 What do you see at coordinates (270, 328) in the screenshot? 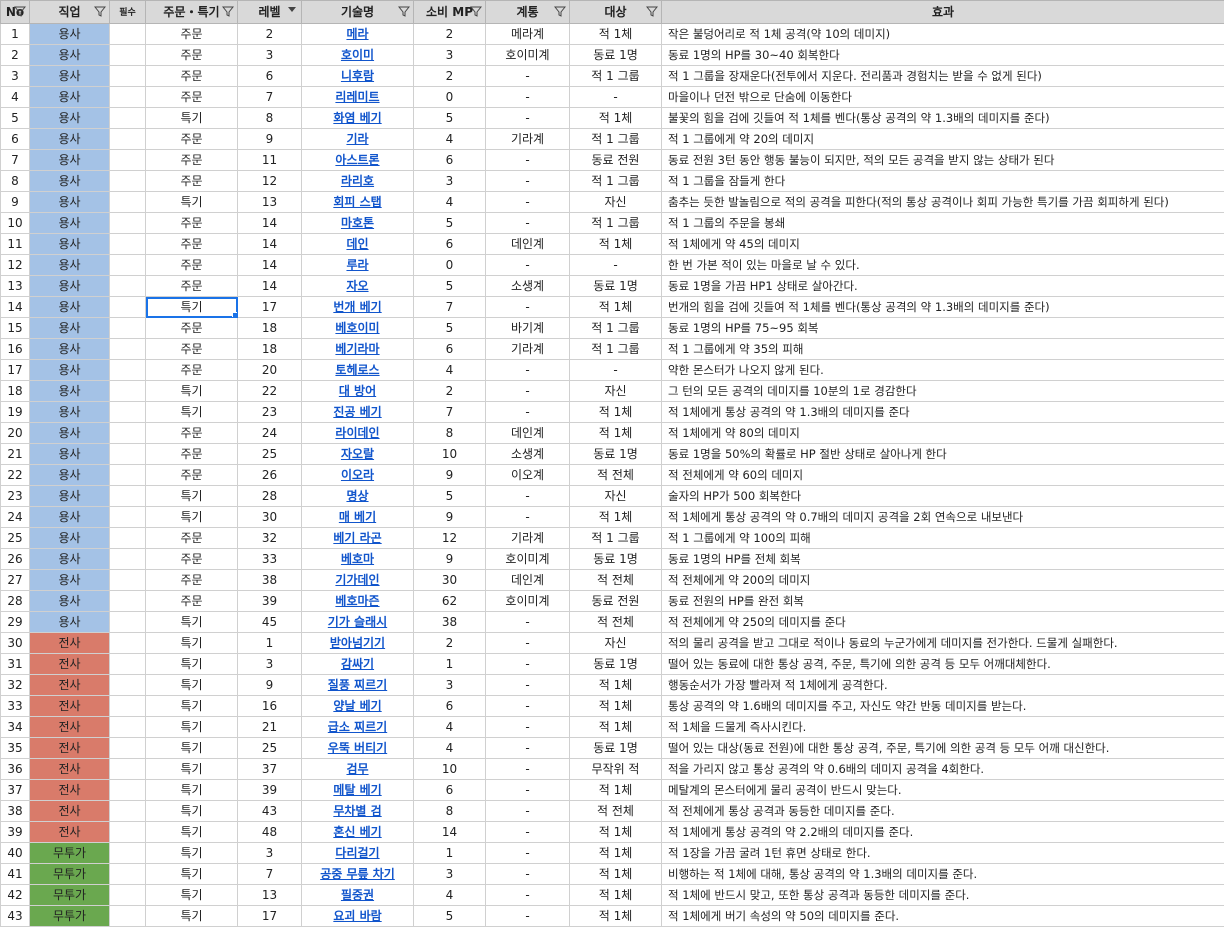
I see `cell-level: 18` at bounding box center [270, 328].